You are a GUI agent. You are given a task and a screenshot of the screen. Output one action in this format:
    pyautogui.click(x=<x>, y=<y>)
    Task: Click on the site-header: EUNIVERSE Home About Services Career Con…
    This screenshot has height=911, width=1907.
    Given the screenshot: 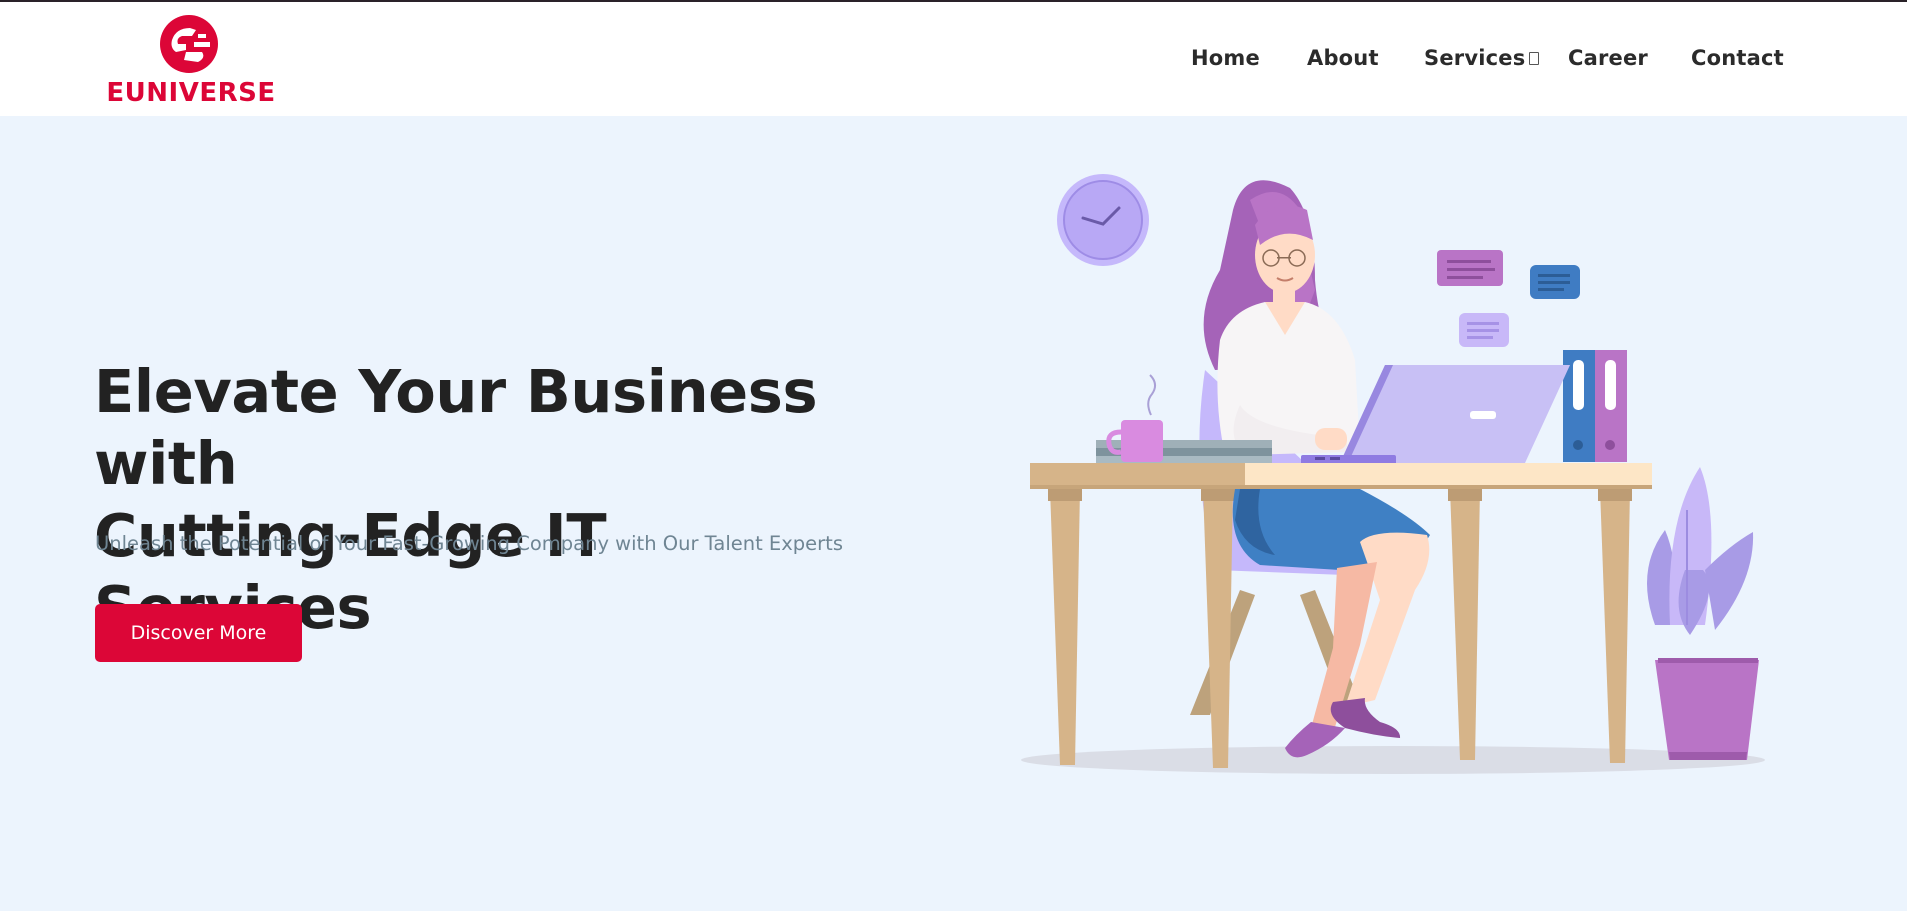 What is the action you would take?
    pyautogui.click(x=953, y=59)
    